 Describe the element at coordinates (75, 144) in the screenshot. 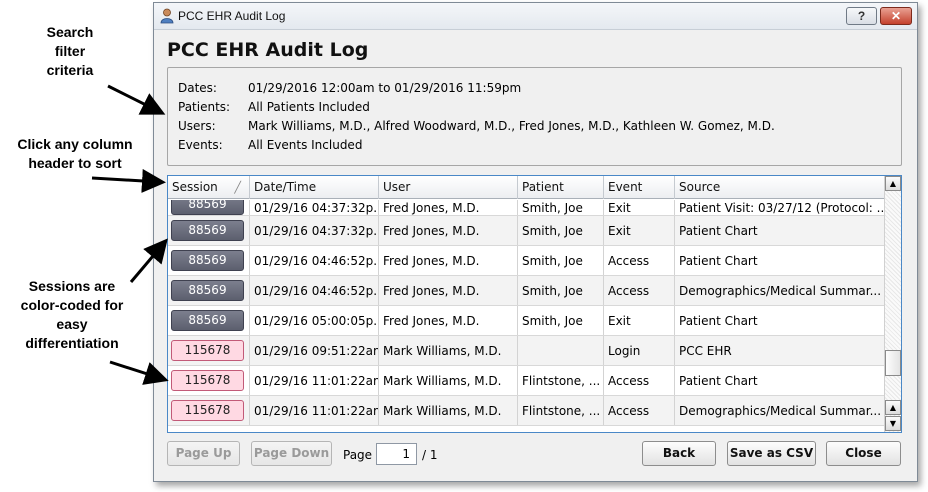

I see `callout-line: Click any column` at that location.